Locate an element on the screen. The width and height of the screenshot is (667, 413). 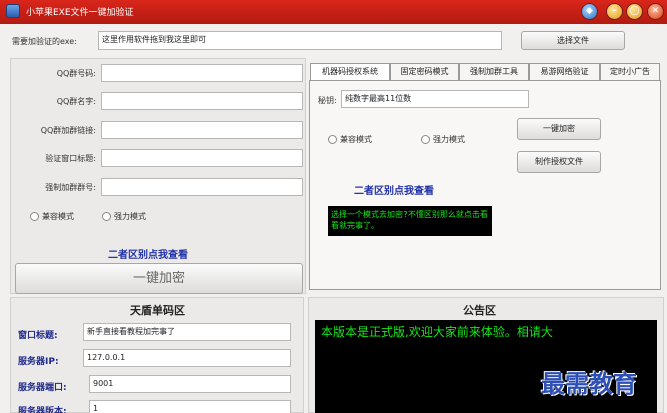
close-icon: ✕ is located at coordinates (655, 11).